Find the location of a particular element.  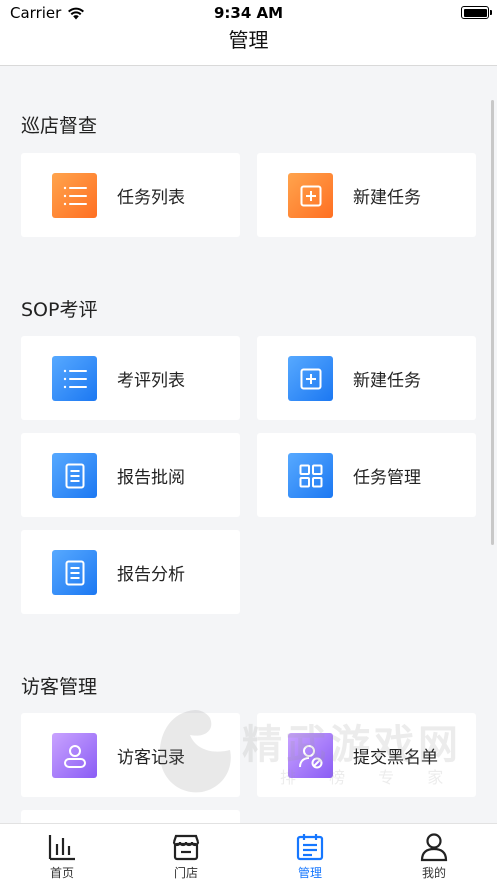

page-title: 管理 is located at coordinates (248, 40).